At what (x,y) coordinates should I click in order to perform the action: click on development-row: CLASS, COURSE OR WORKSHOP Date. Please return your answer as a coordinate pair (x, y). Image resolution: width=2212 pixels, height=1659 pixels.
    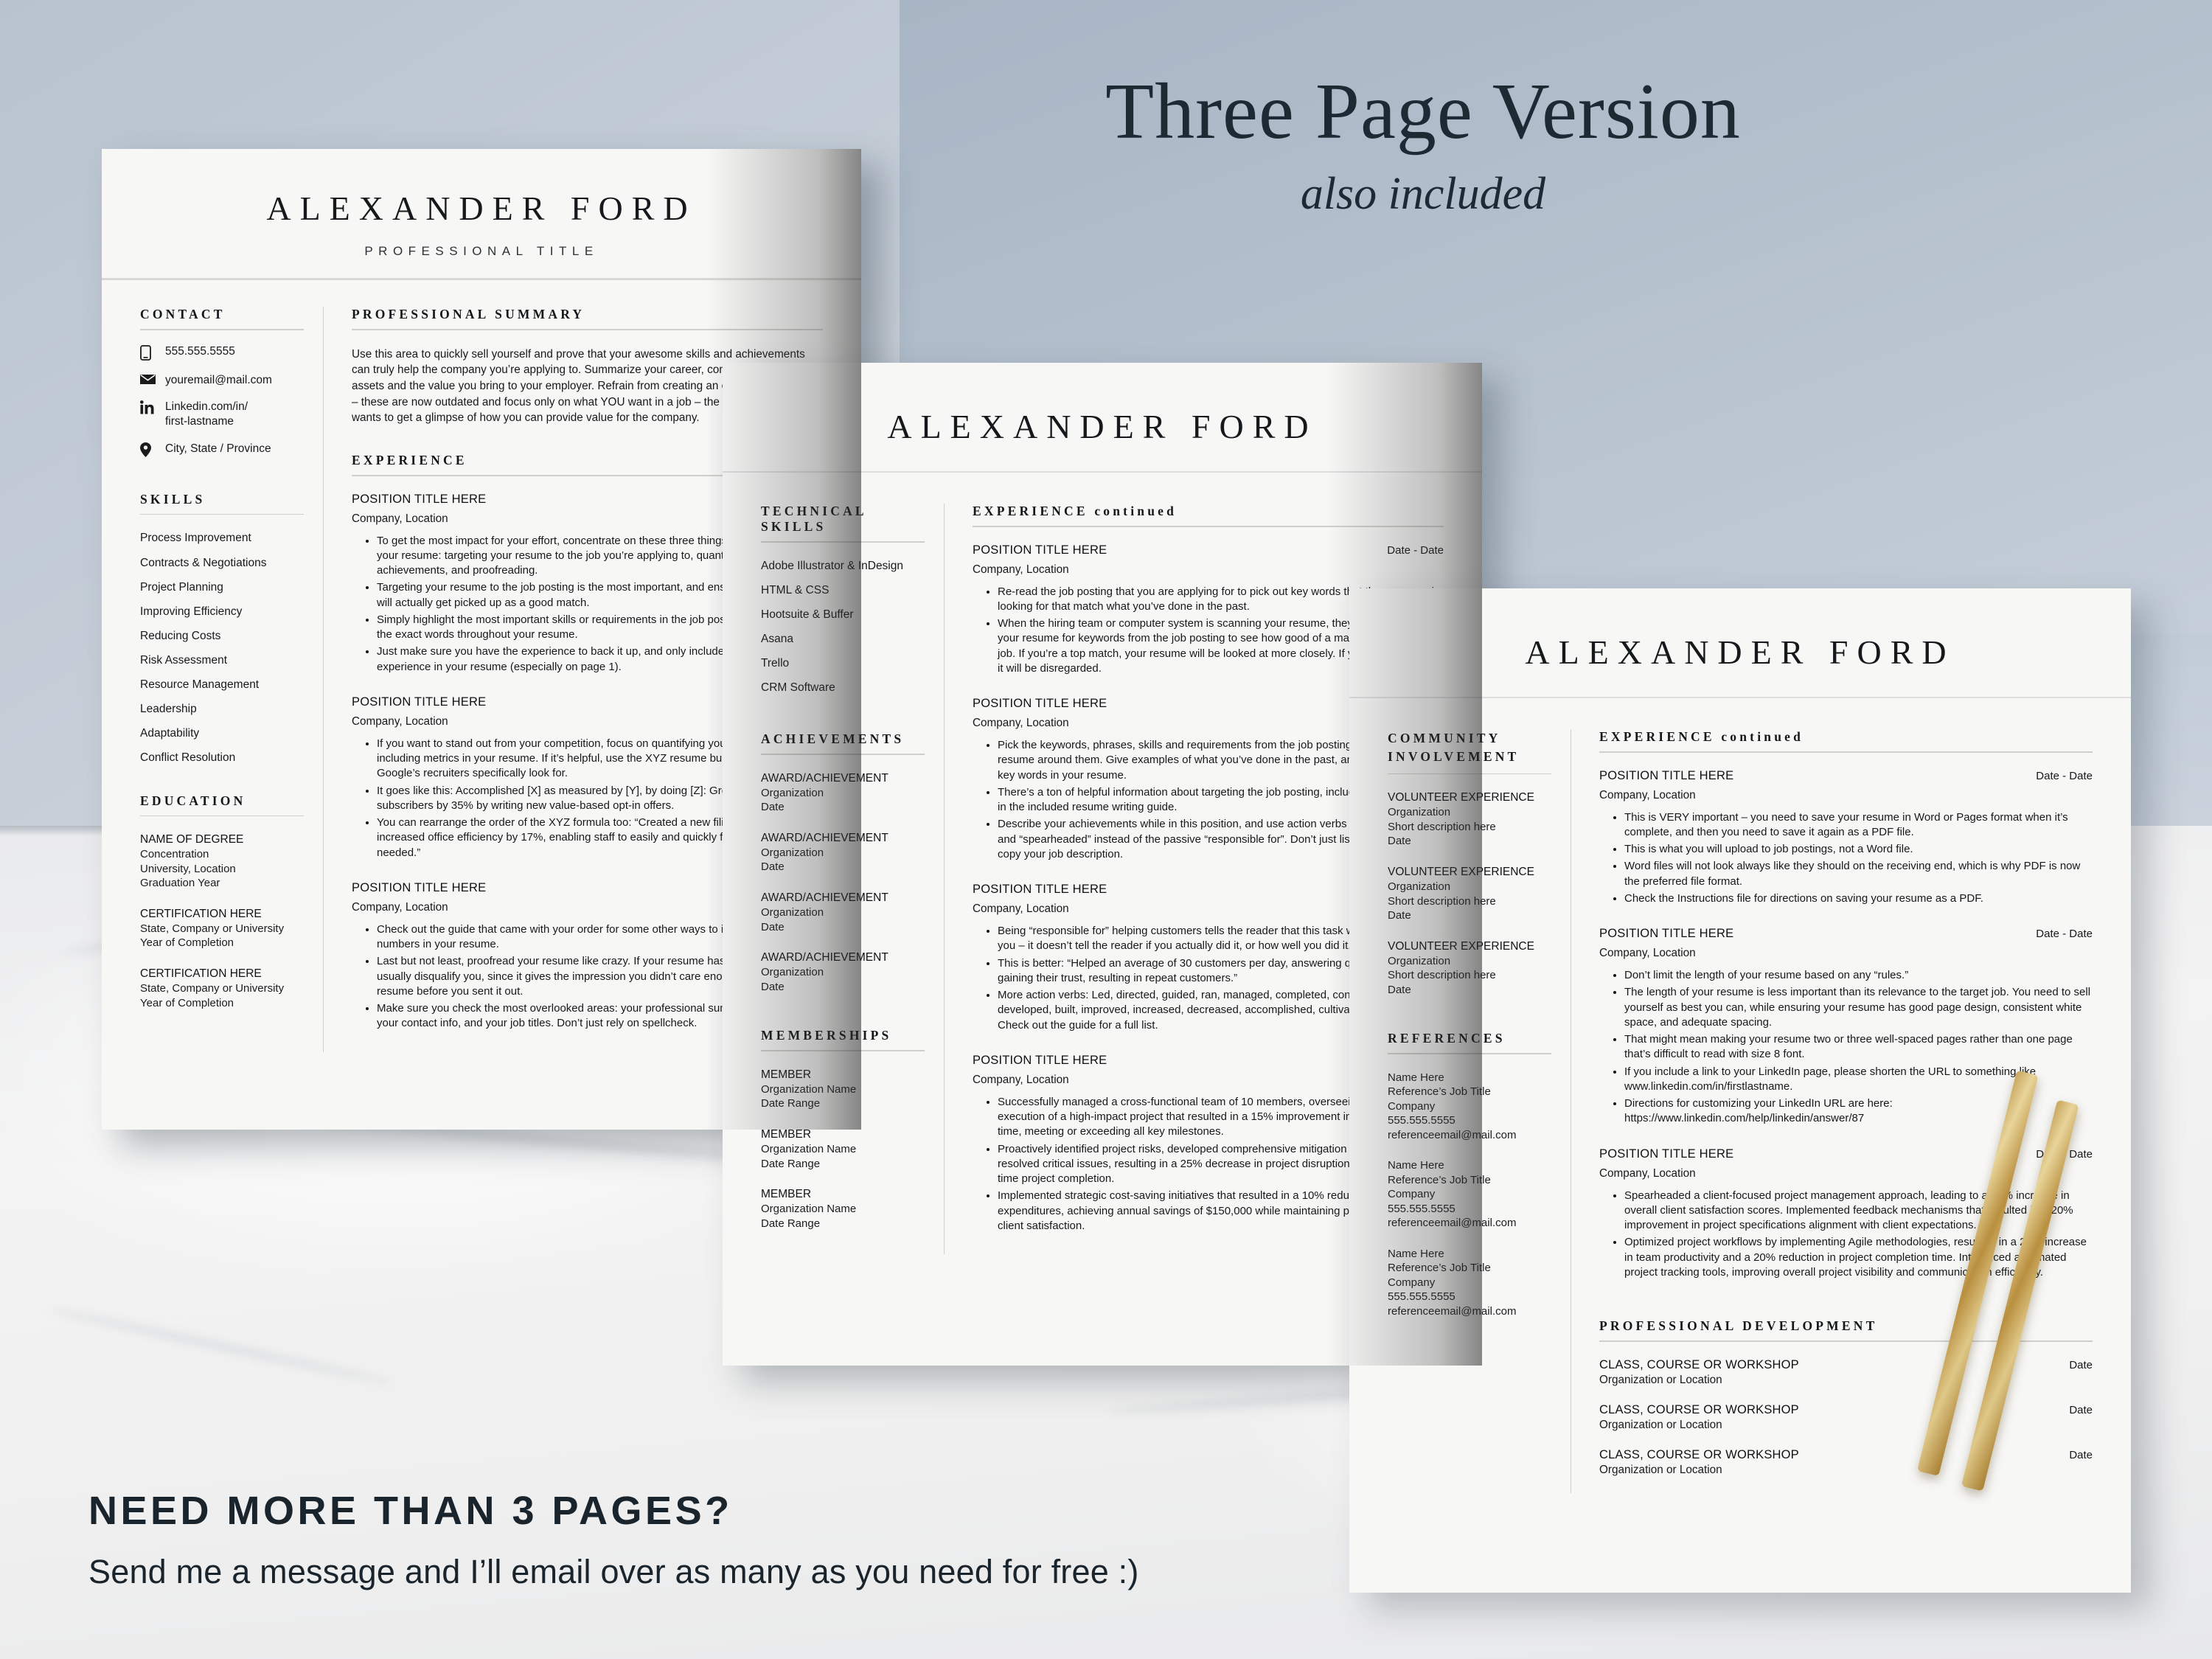
    Looking at the image, I should click on (1846, 1410).